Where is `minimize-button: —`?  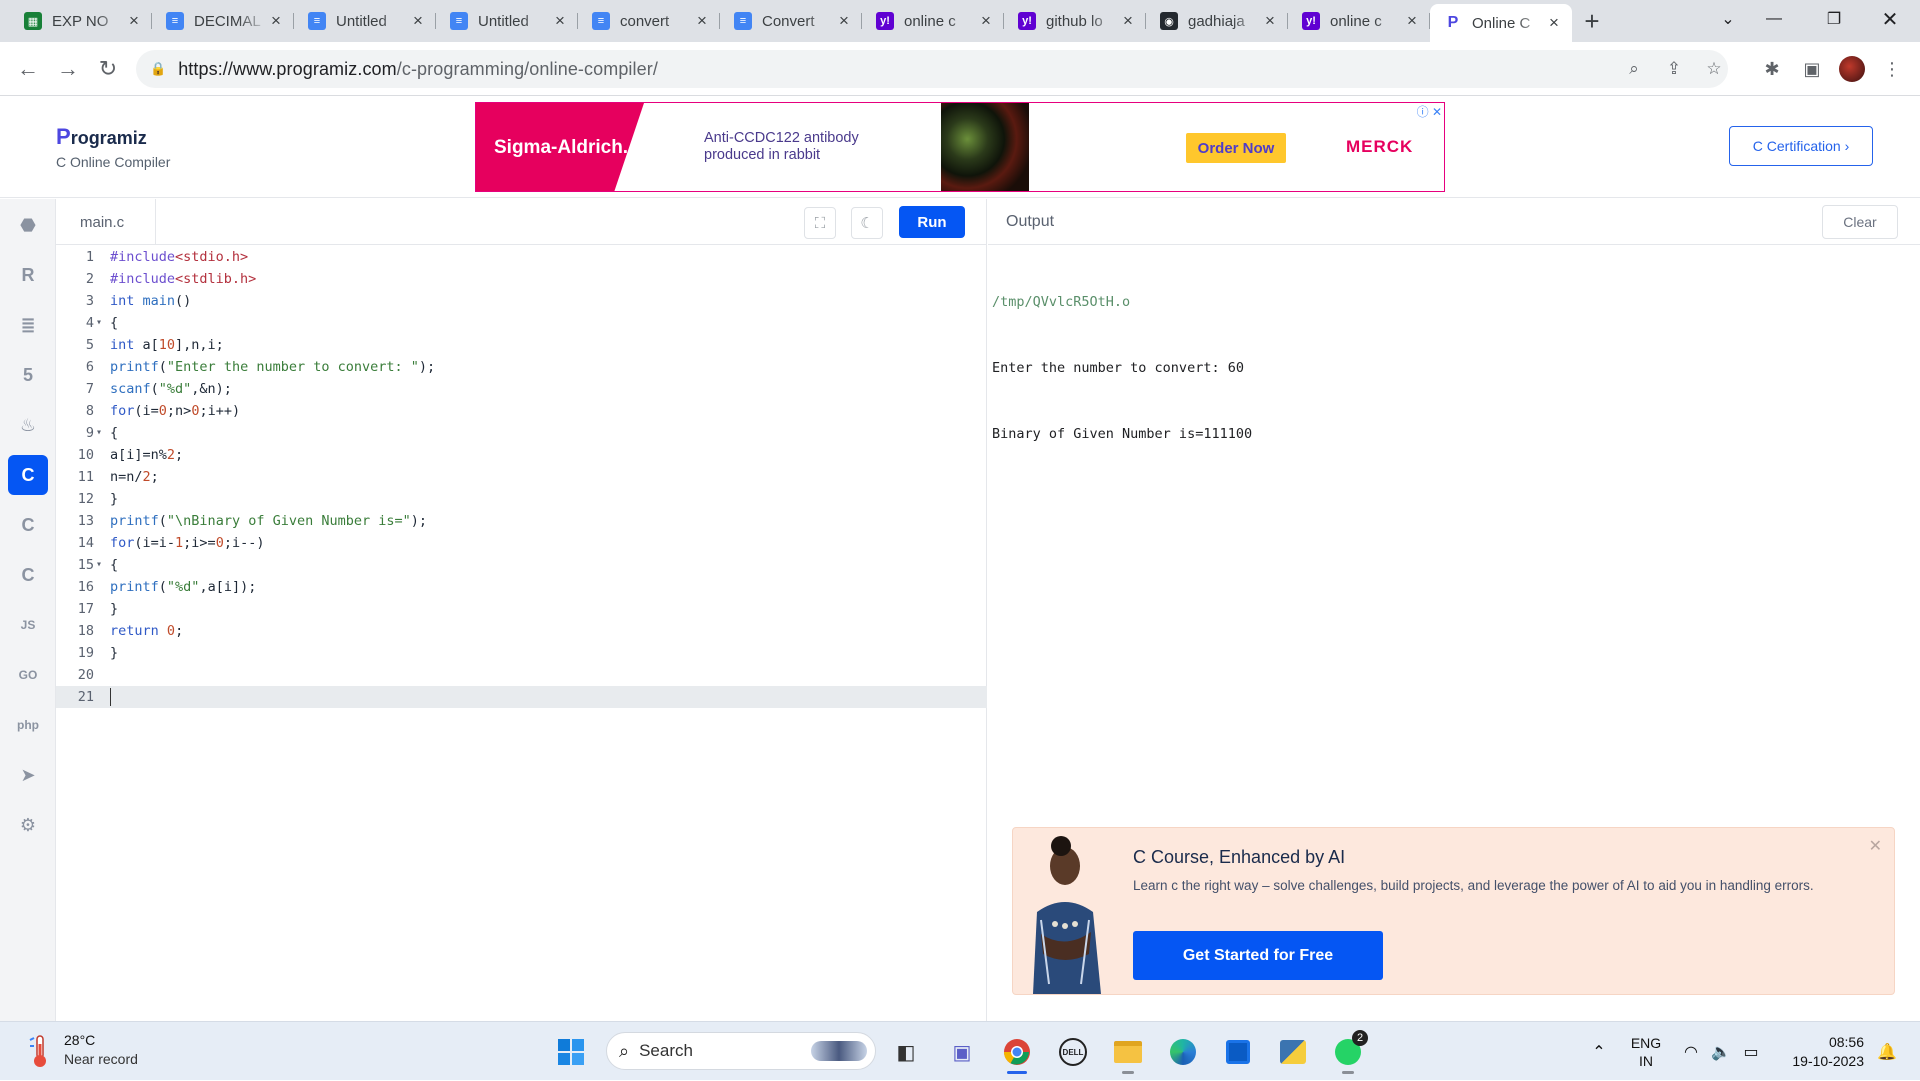 minimize-button: — is located at coordinates (1774, 19).